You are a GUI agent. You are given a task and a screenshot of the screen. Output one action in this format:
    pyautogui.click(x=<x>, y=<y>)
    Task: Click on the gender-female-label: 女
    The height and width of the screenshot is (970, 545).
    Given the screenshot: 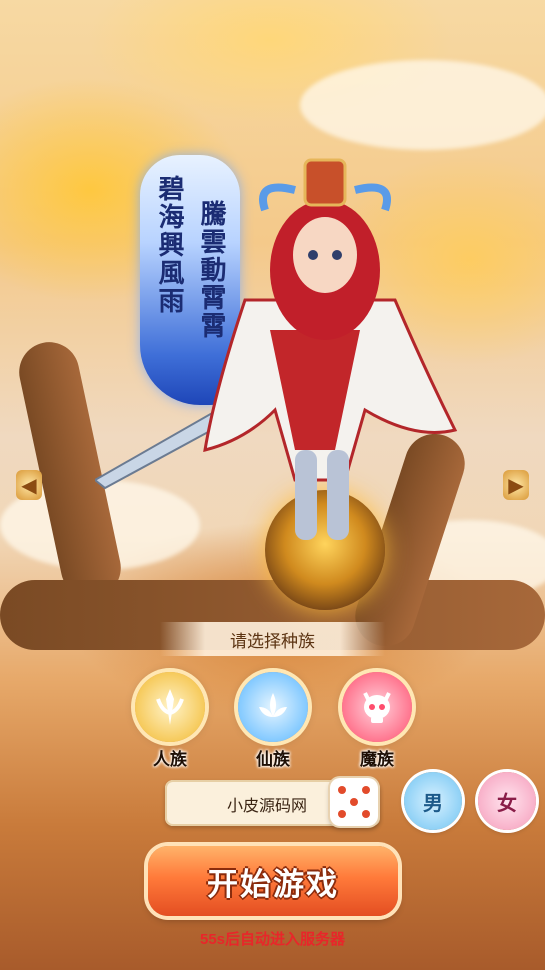 What is the action you would take?
    pyautogui.click(x=507, y=803)
    